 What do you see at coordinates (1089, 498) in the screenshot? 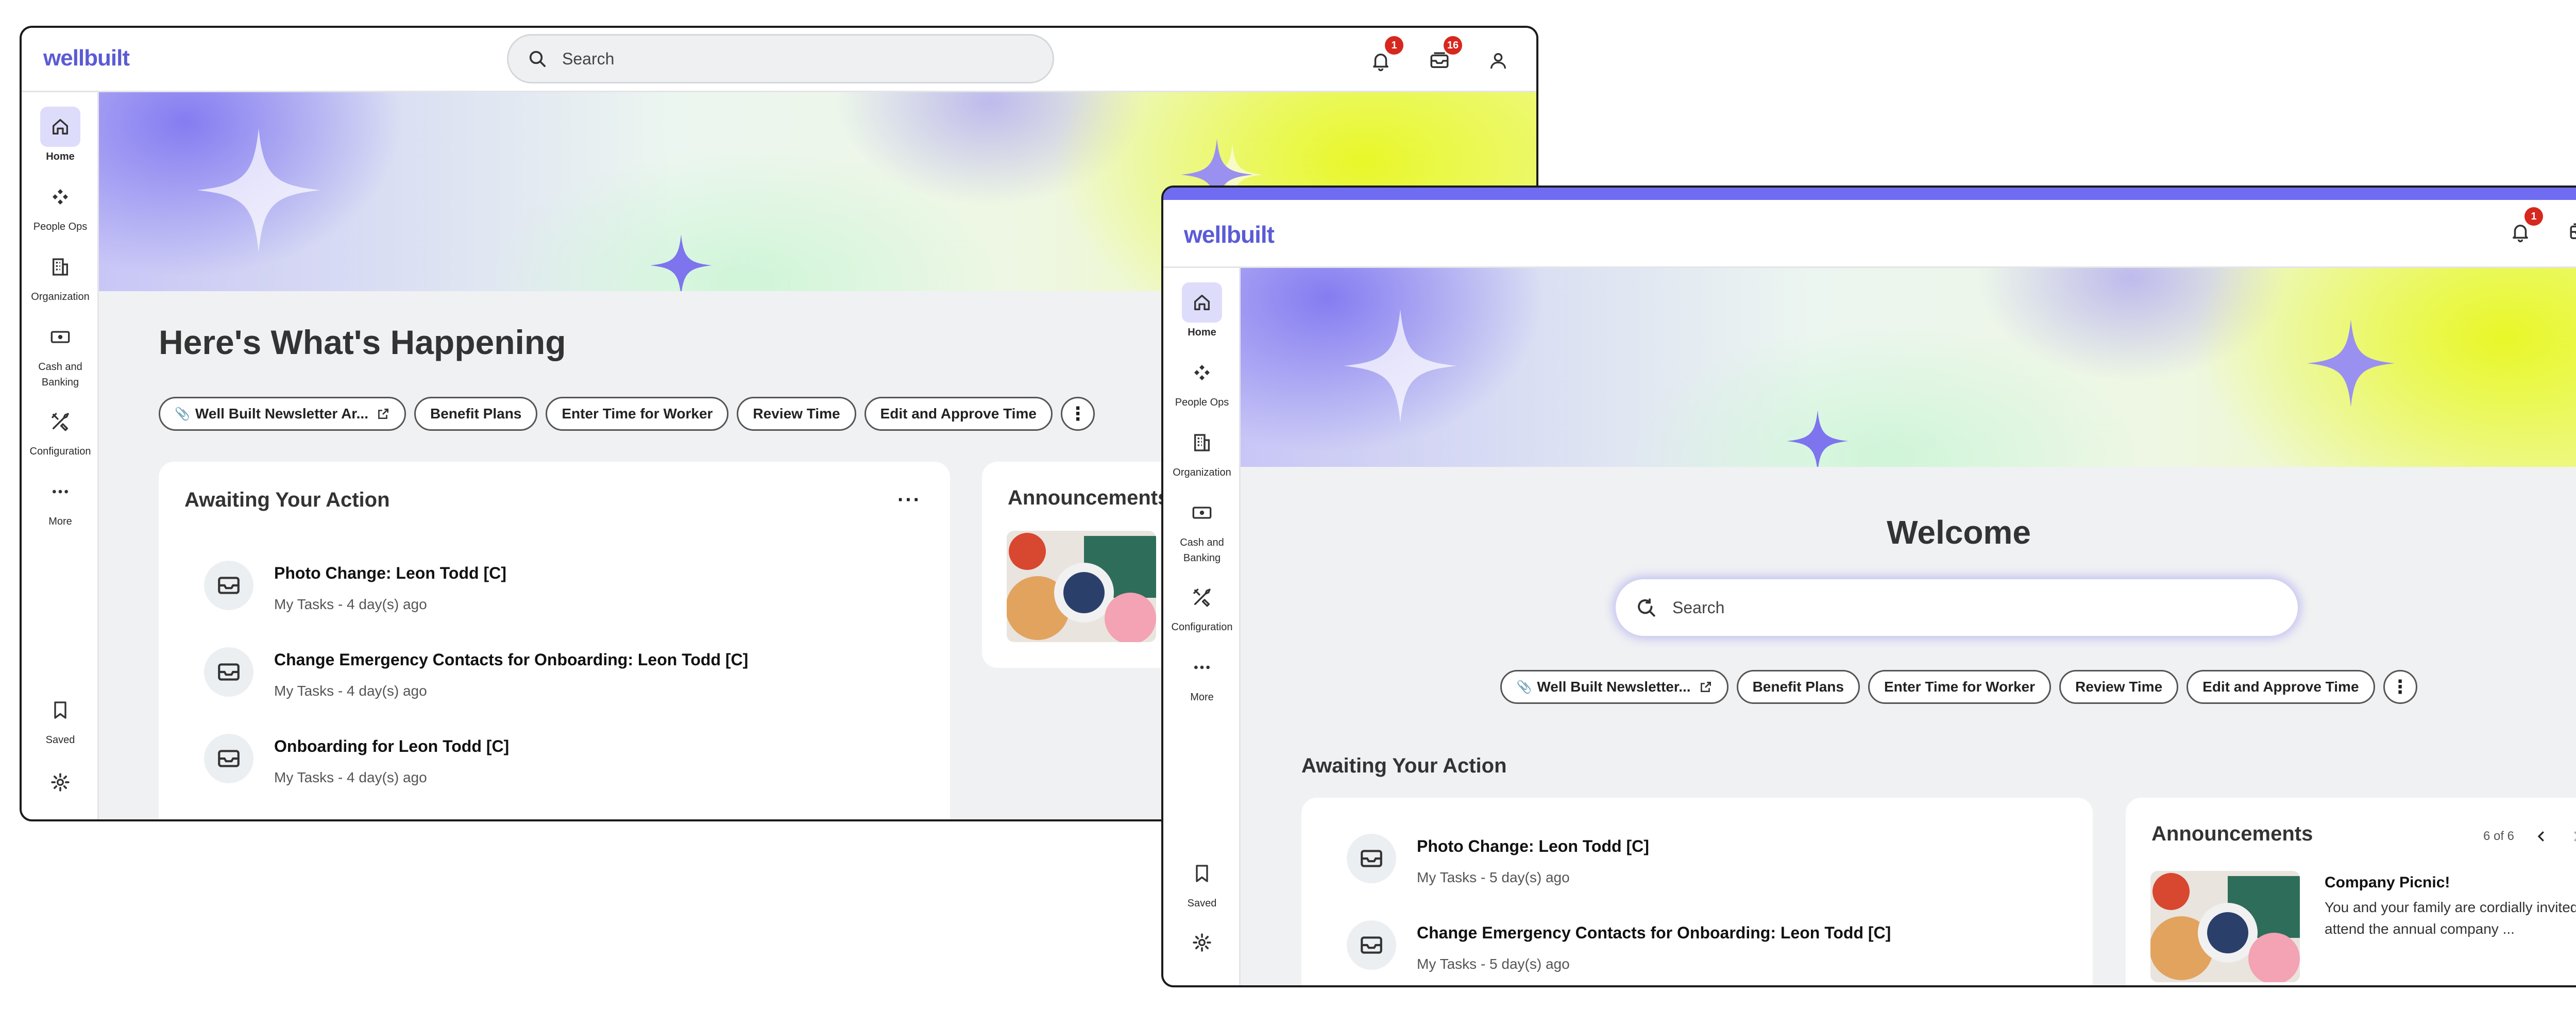
I see `card-title: Announcements` at bounding box center [1089, 498].